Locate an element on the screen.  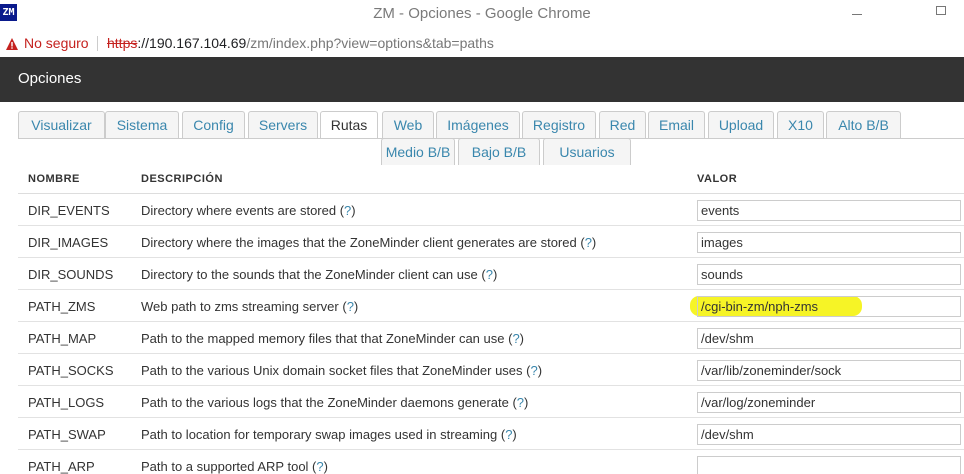
tab-visualizar: Visualizar is located at coordinates (61, 124).